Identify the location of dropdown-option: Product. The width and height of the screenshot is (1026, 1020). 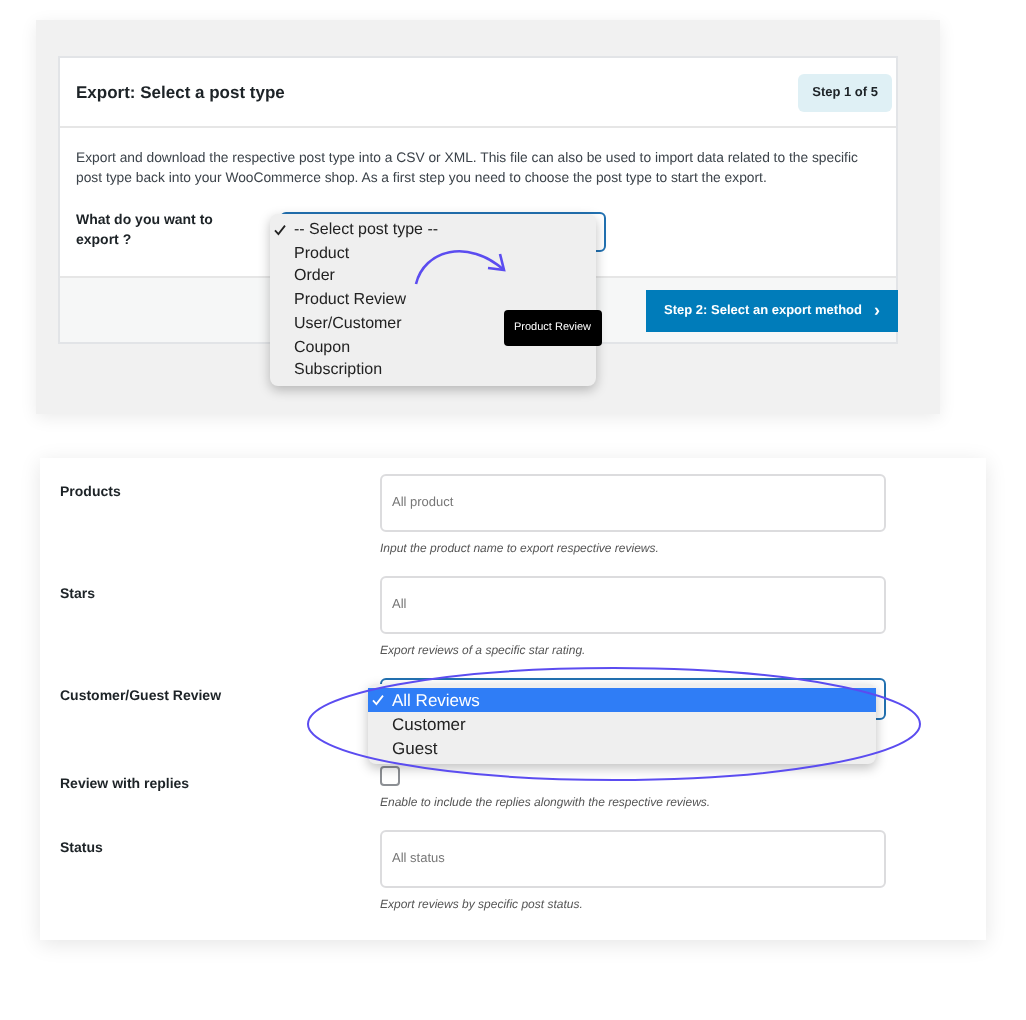
(433, 253).